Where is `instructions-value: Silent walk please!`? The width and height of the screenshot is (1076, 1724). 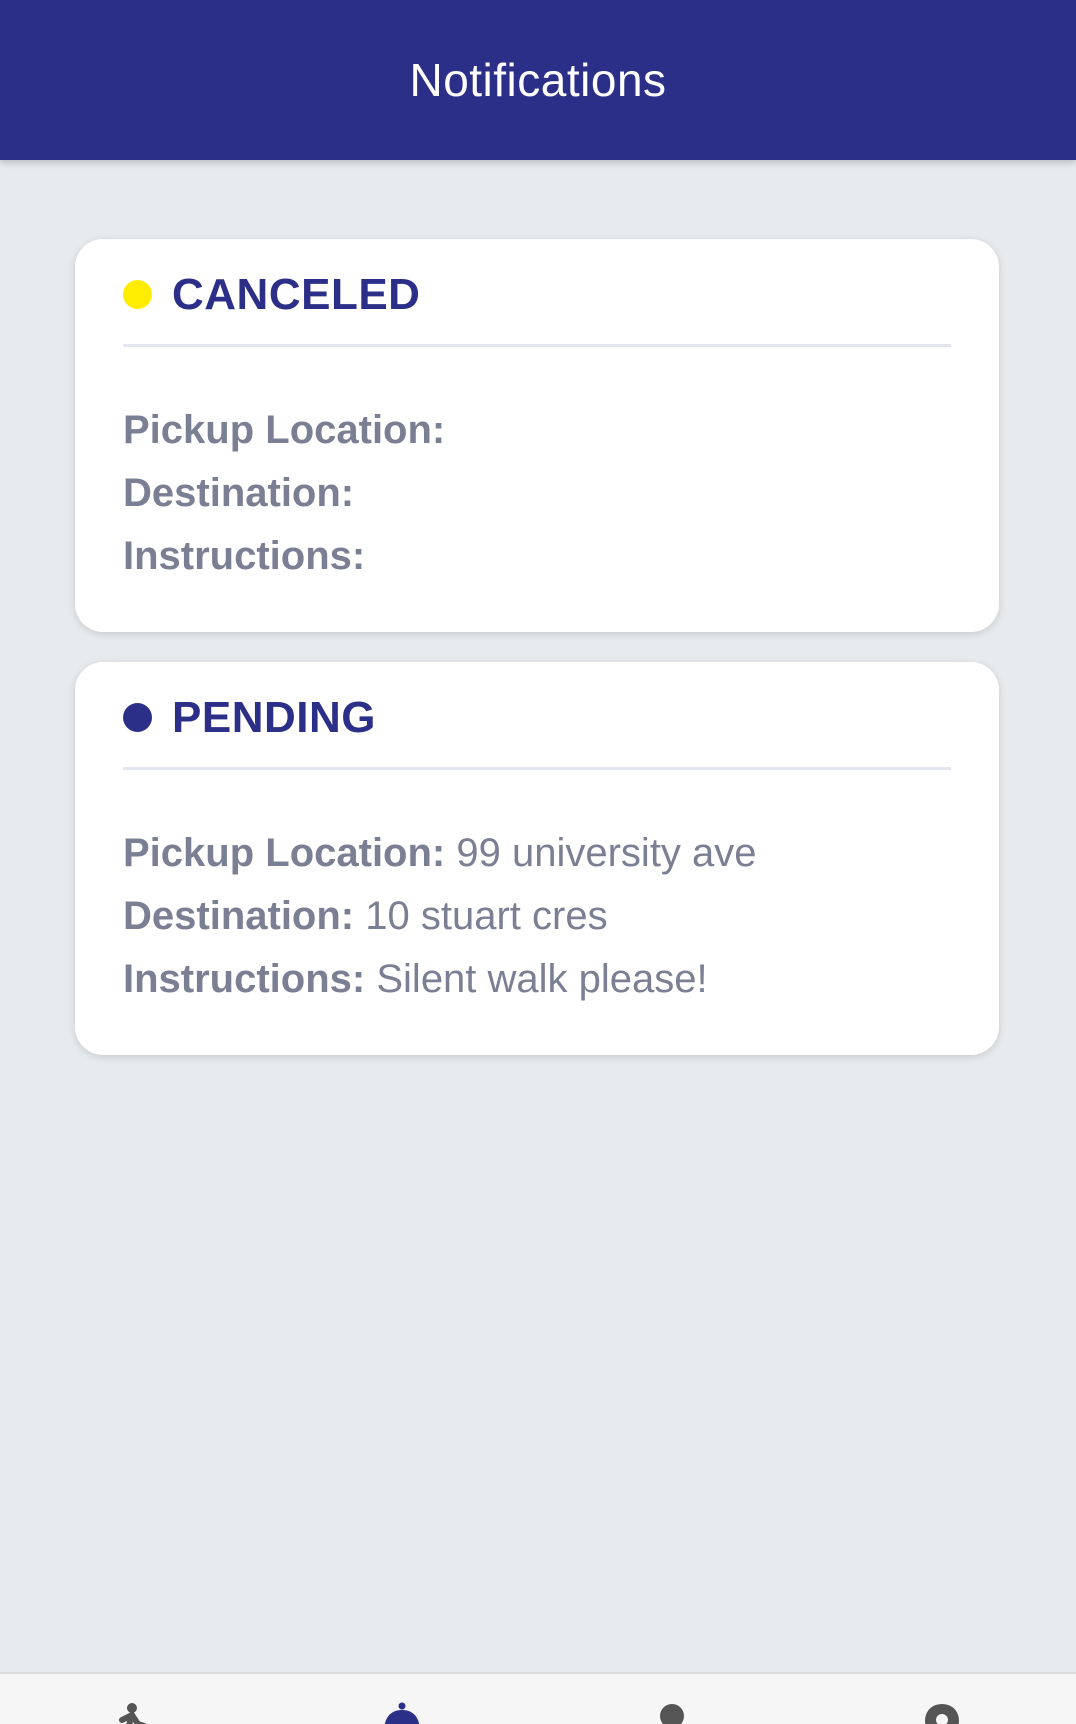 instructions-value: Silent walk please! is located at coordinates (542, 979).